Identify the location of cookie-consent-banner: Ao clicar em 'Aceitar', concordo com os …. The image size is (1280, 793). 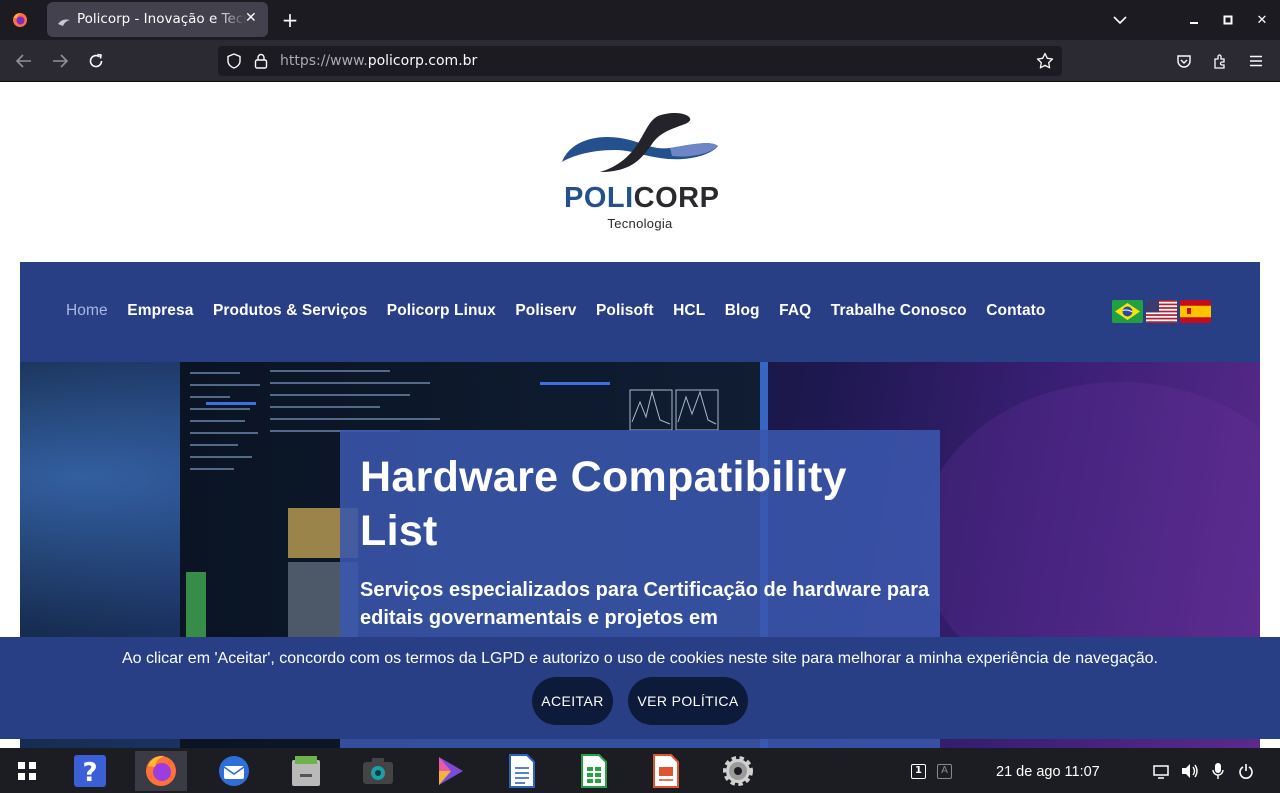
(640, 688).